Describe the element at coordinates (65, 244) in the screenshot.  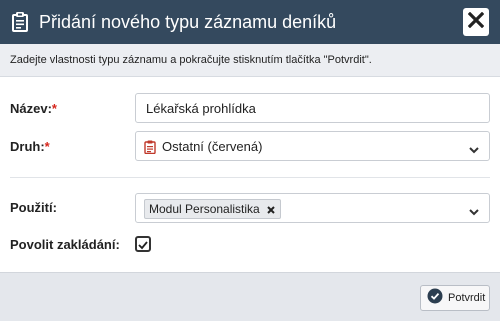
I see `allow-creation-label: Povolit zakládání:` at that location.